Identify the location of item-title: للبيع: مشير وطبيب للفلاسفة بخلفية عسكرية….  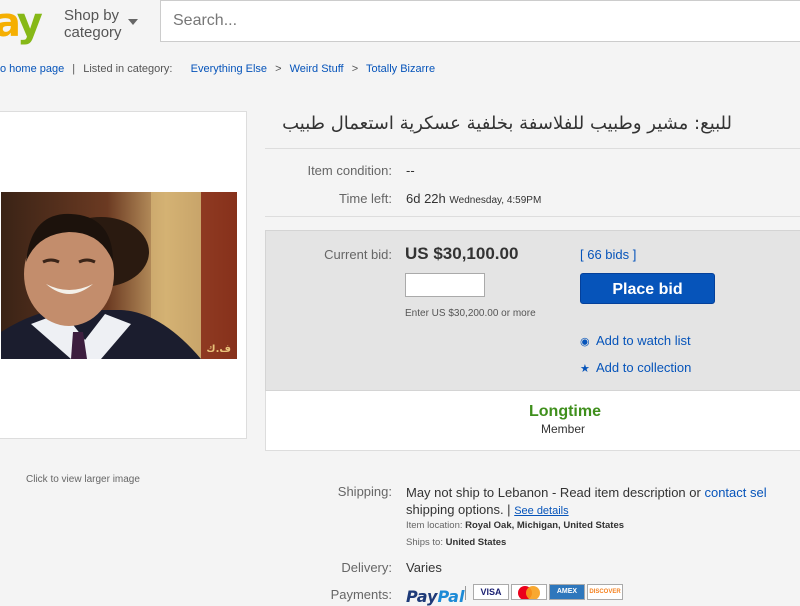
(507, 123).